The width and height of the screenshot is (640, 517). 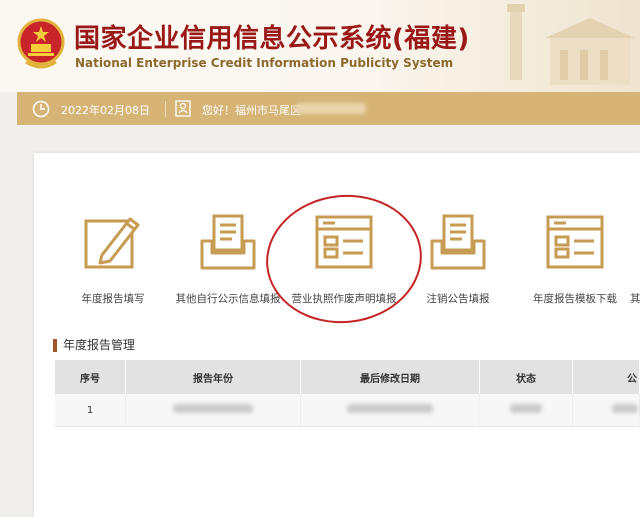 I want to click on greeting-text: 您好！福州市马尾区, so click(x=251, y=110).